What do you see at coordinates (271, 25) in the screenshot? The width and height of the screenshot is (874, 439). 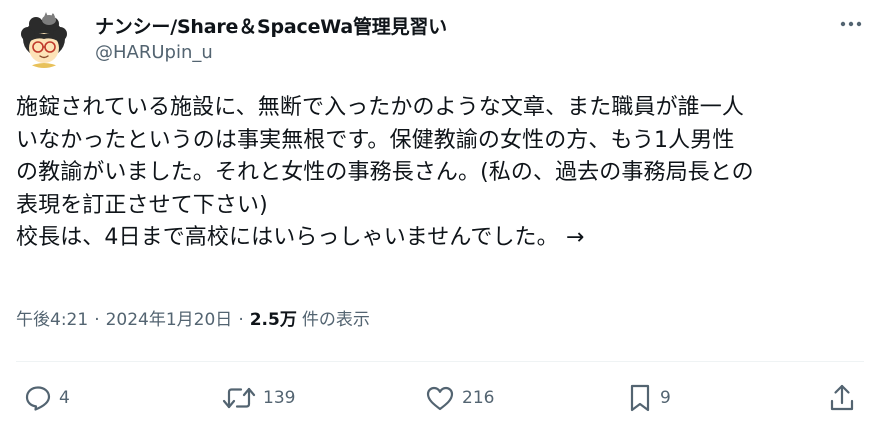 I see `display-name: ナンシー/Share＆SpaceWa管理見習い` at bounding box center [271, 25].